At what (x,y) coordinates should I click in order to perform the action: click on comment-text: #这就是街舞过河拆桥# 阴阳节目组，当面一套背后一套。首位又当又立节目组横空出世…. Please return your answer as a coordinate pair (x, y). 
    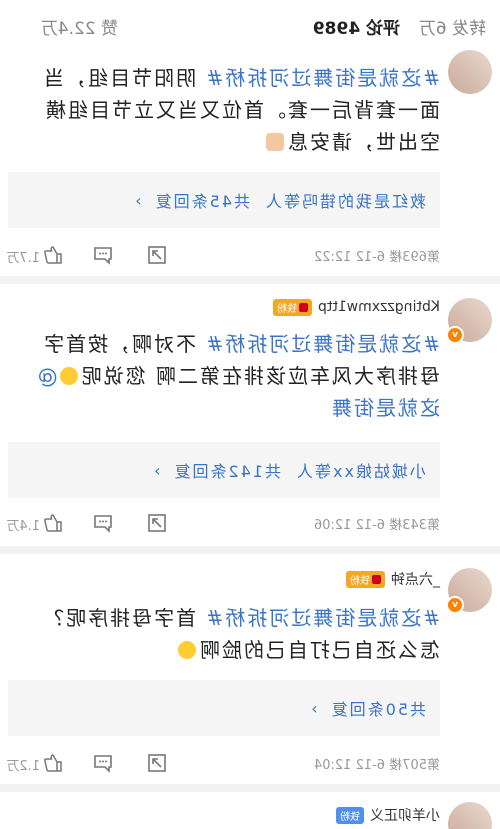
    Looking at the image, I should click on (235, 110).